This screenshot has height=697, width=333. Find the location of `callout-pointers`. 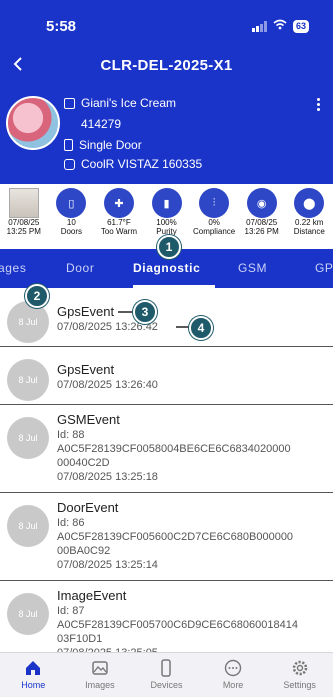

callout-pointers is located at coordinates (154, 319).